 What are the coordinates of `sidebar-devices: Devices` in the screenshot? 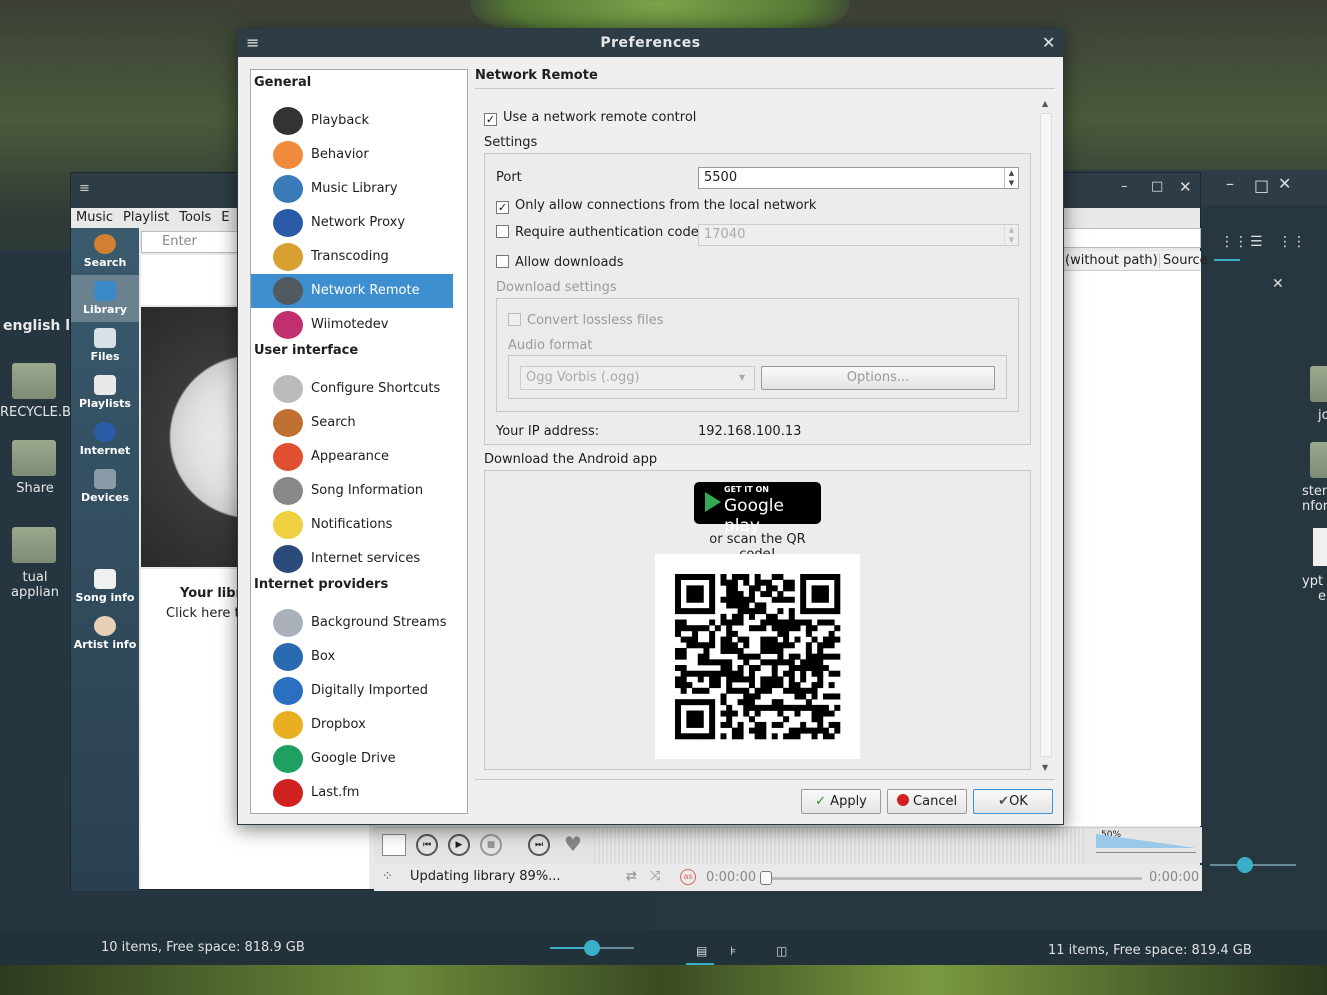 It's located at (105, 486).